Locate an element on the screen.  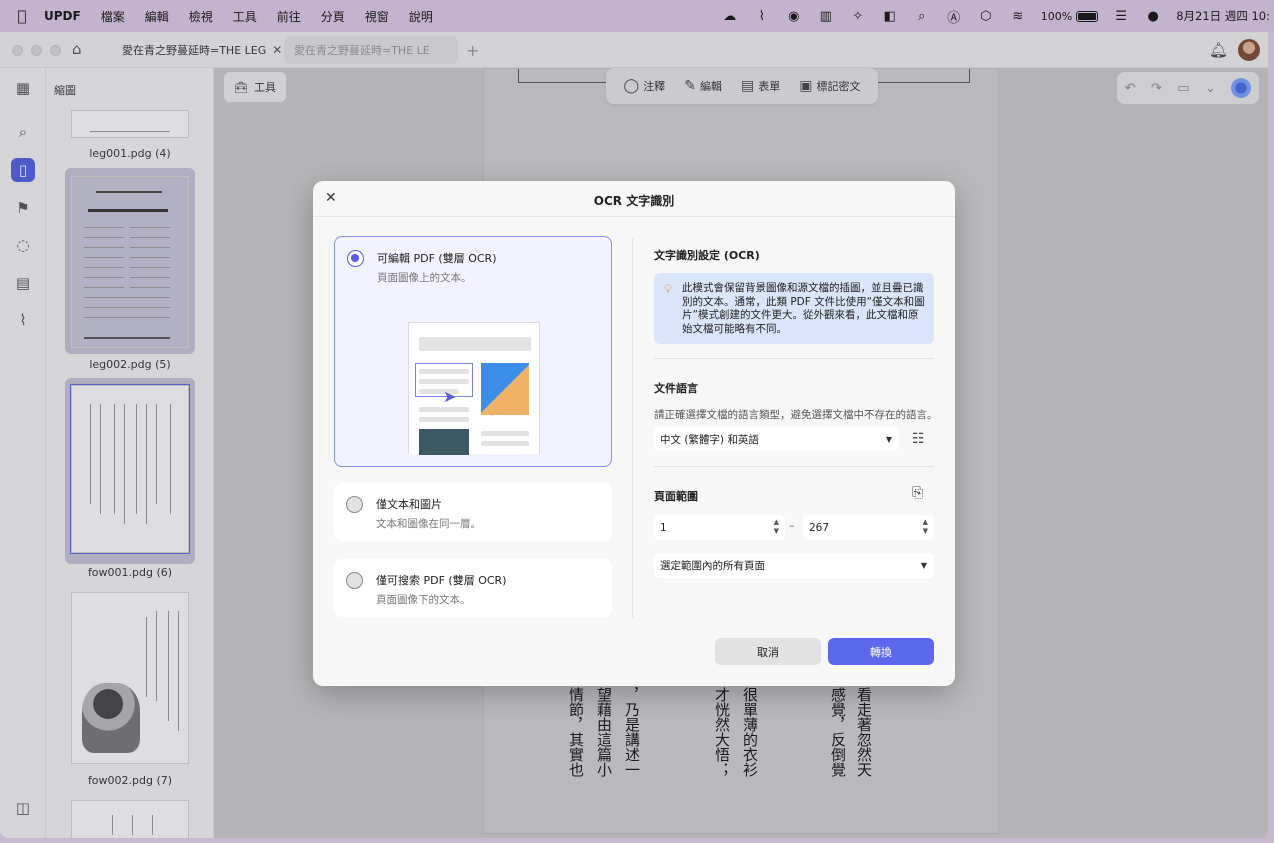
language-value: 中文 (繁體字) 和英語 is located at coordinates (709, 439).